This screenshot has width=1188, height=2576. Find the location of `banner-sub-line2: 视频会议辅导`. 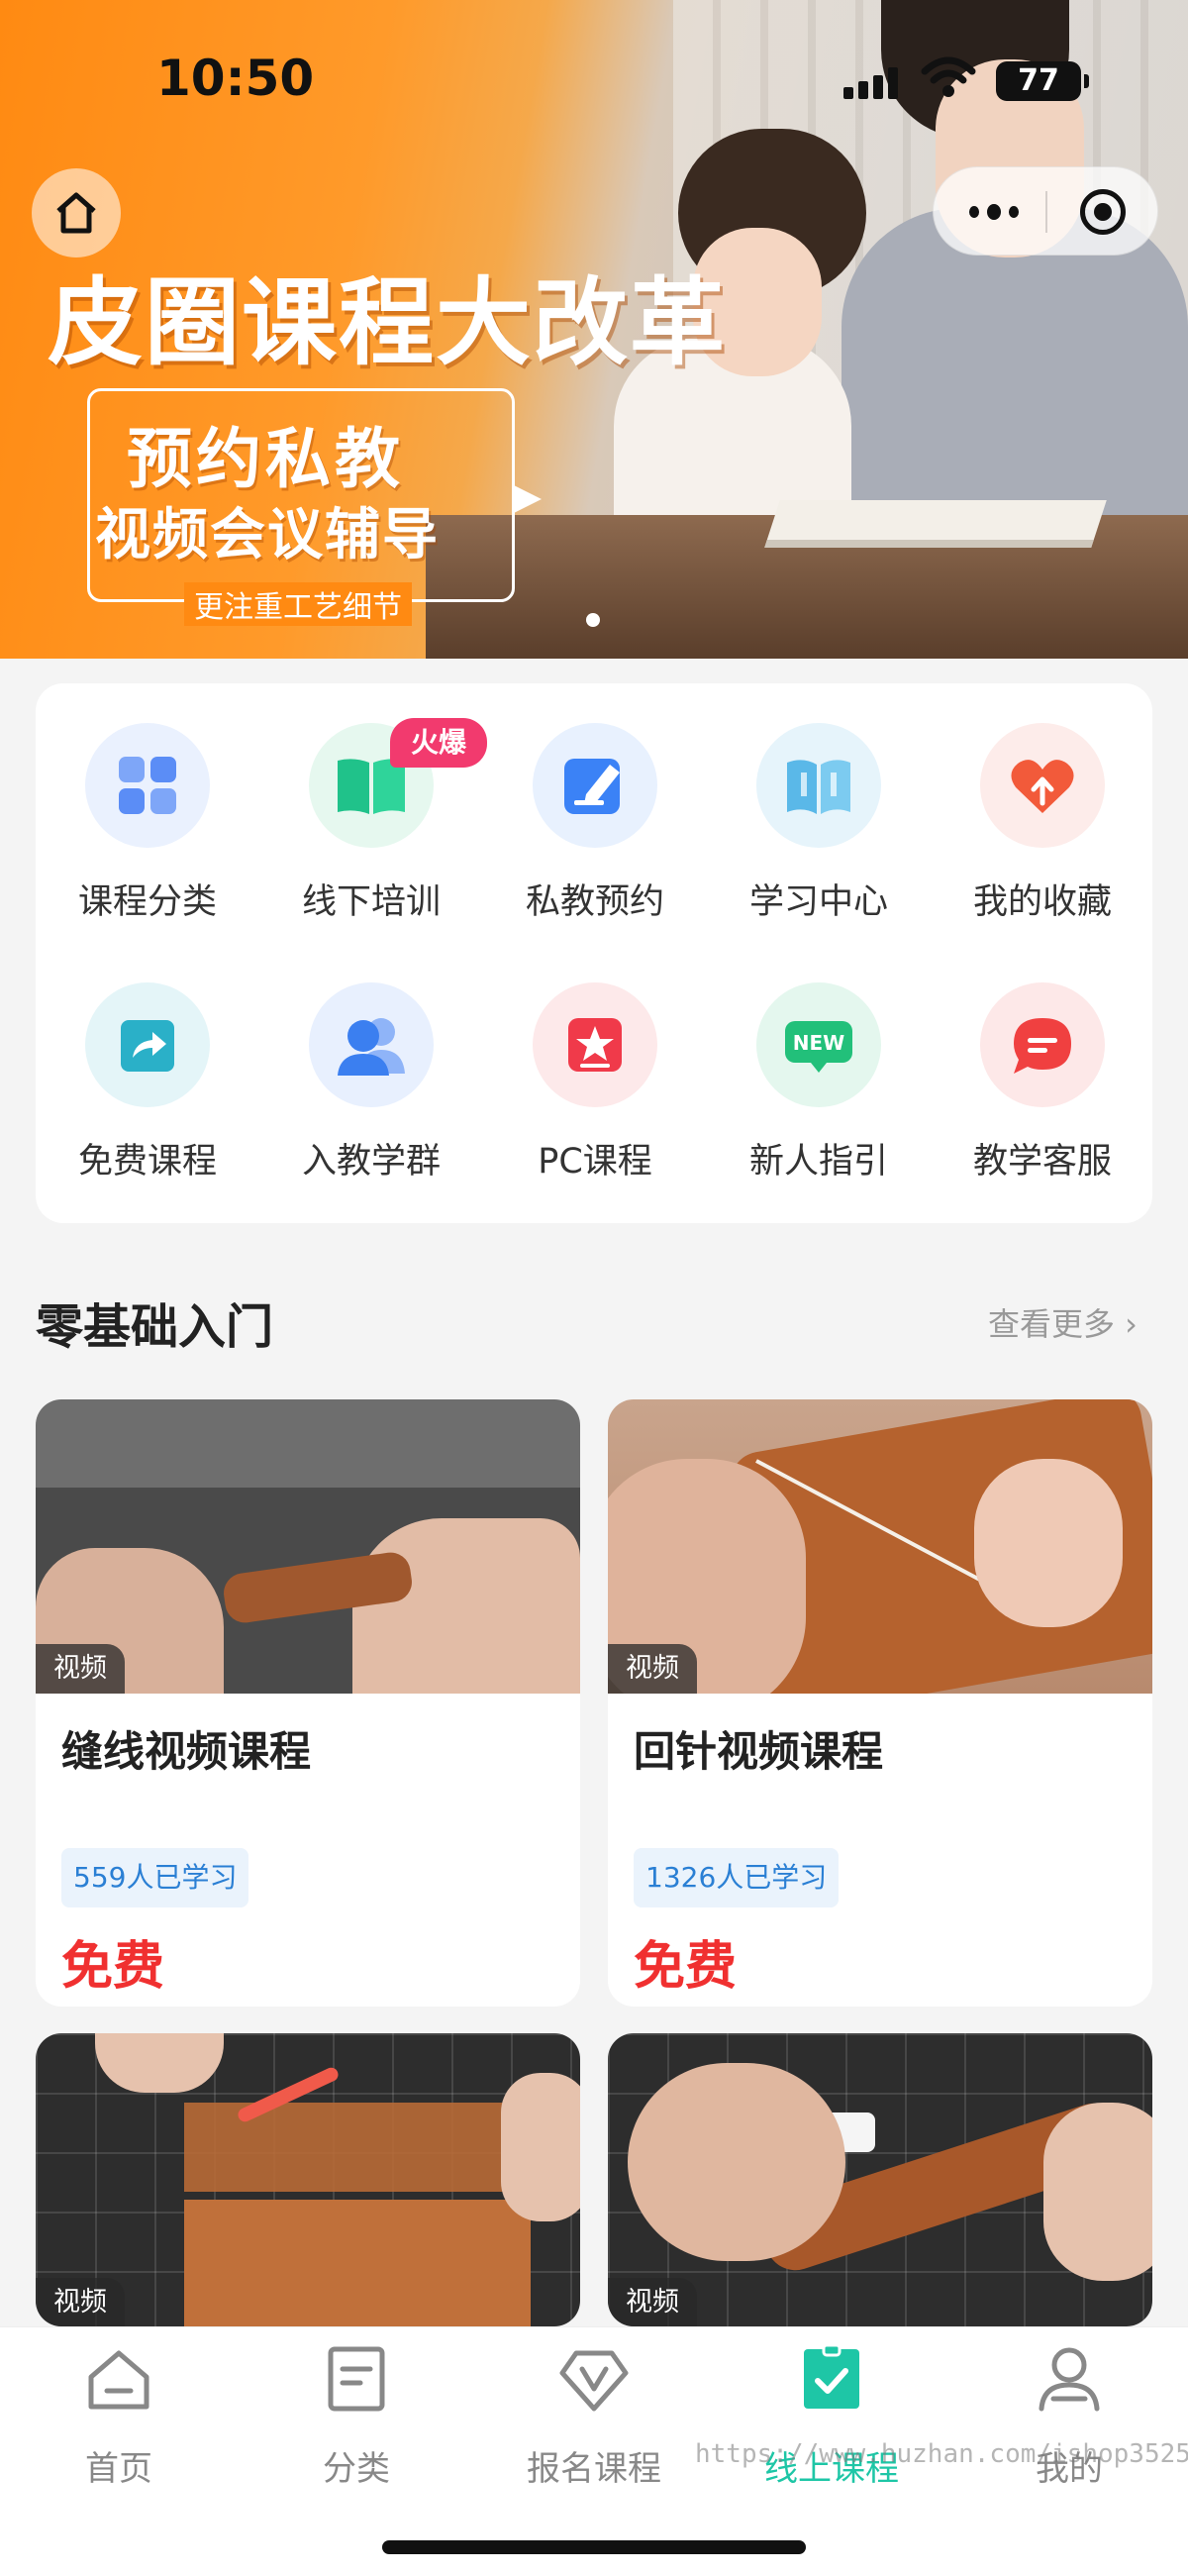

banner-sub-line2: 视频会议辅导 is located at coordinates (267, 535).